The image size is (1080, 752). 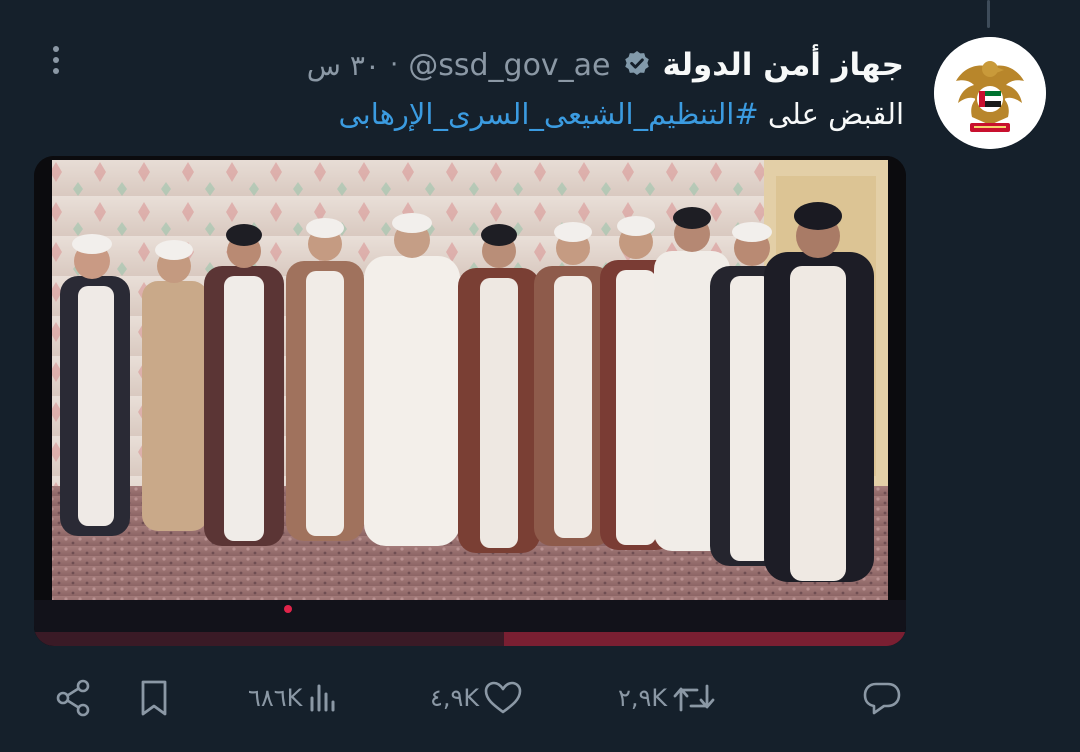 What do you see at coordinates (343, 65) in the screenshot?
I see `timestamp: ٣٠ س` at bounding box center [343, 65].